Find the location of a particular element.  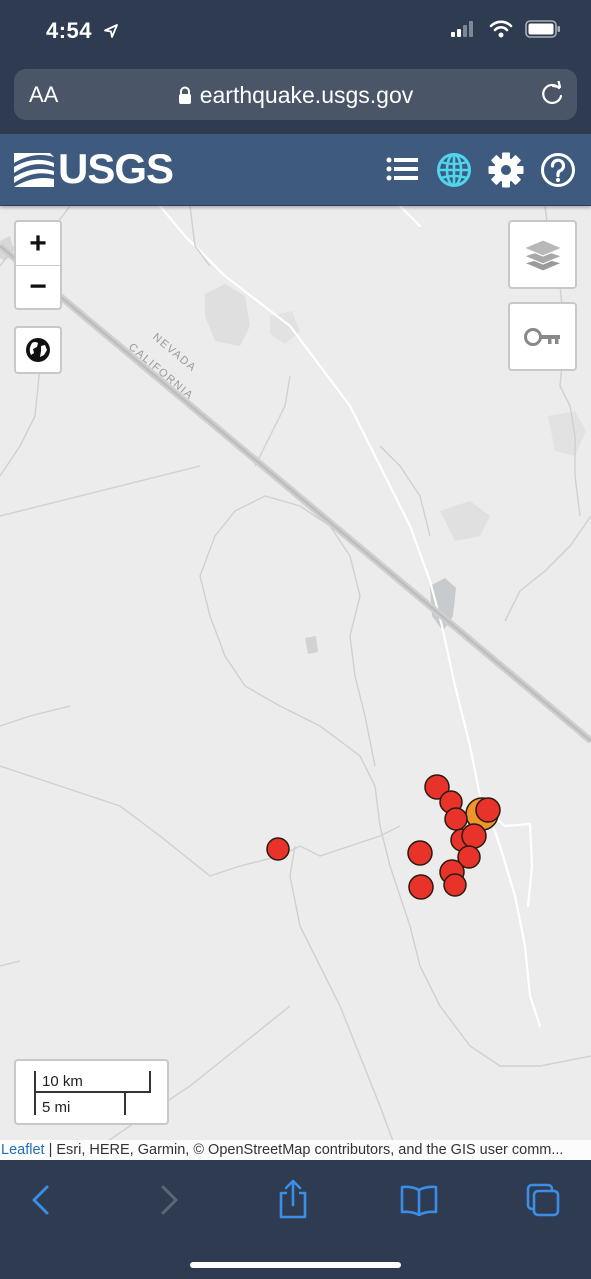

cellular-signal-icon is located at coordinates (462, 29).